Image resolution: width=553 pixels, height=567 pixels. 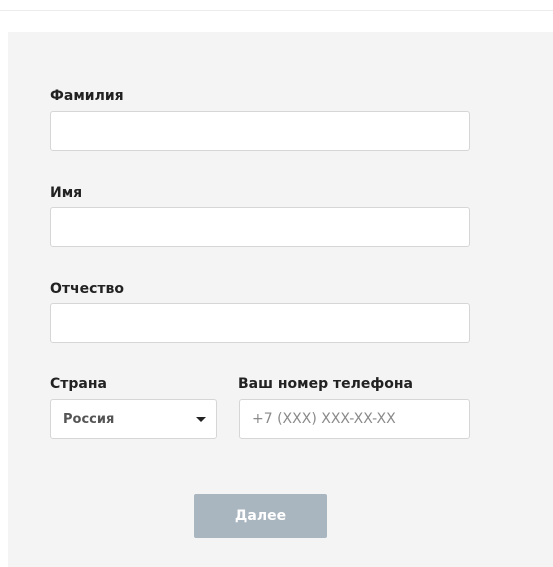 What do you see at coordinates (78, 384) in the screenshot?
I see `country-label: Страна` at bounding box center [78, 384].